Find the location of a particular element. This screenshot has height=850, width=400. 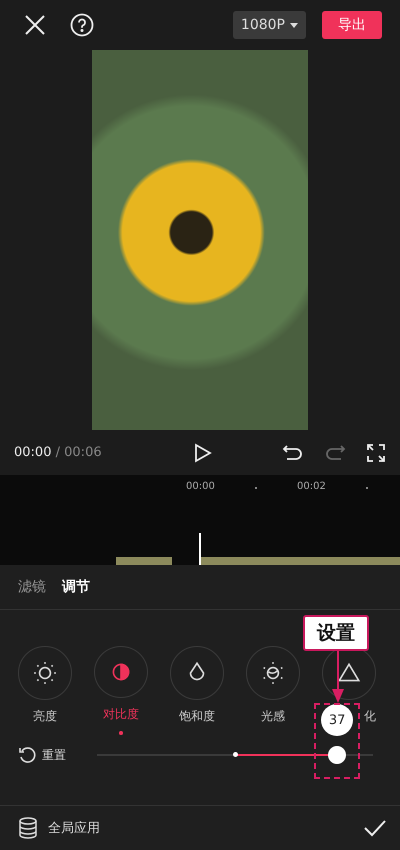

close-icon is located at coordinates (35, 25).